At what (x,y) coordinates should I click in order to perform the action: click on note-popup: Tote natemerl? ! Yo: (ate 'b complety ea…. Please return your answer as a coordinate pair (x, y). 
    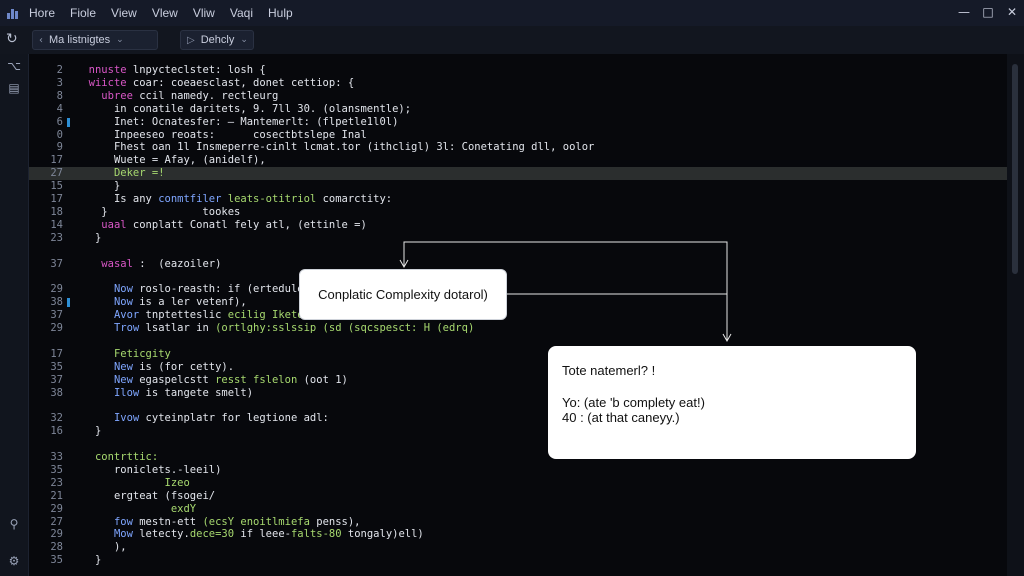
    Looking at the image, I should click on (732, 402).